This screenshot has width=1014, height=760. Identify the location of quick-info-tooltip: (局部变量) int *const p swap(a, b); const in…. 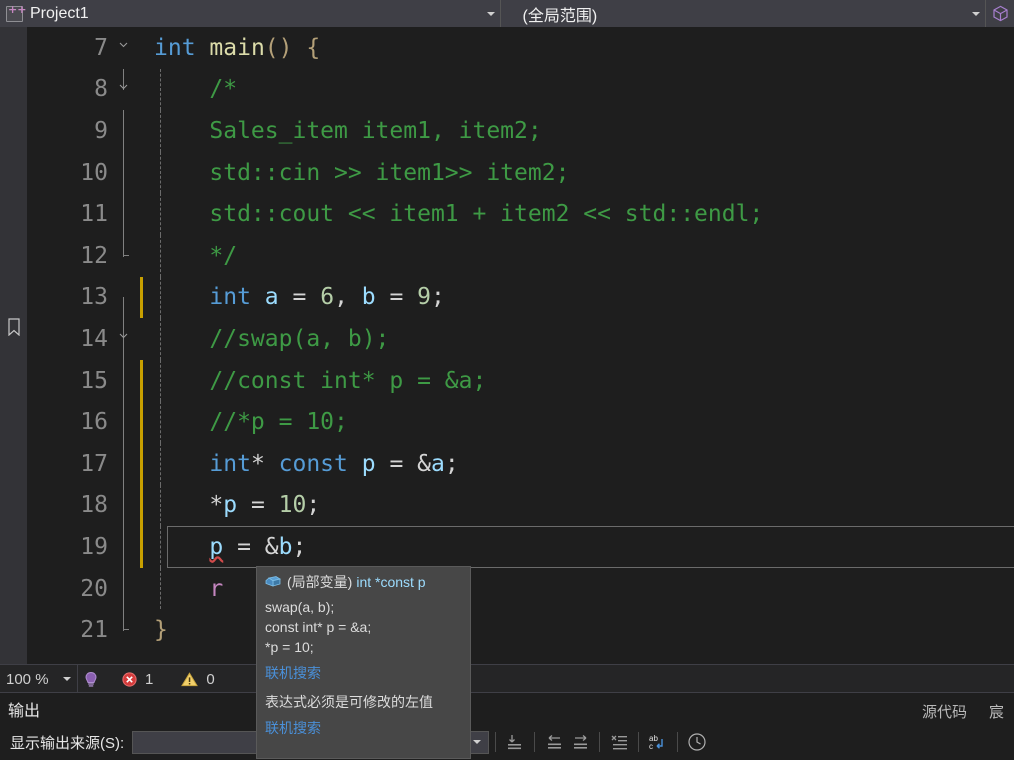
(363, 662).